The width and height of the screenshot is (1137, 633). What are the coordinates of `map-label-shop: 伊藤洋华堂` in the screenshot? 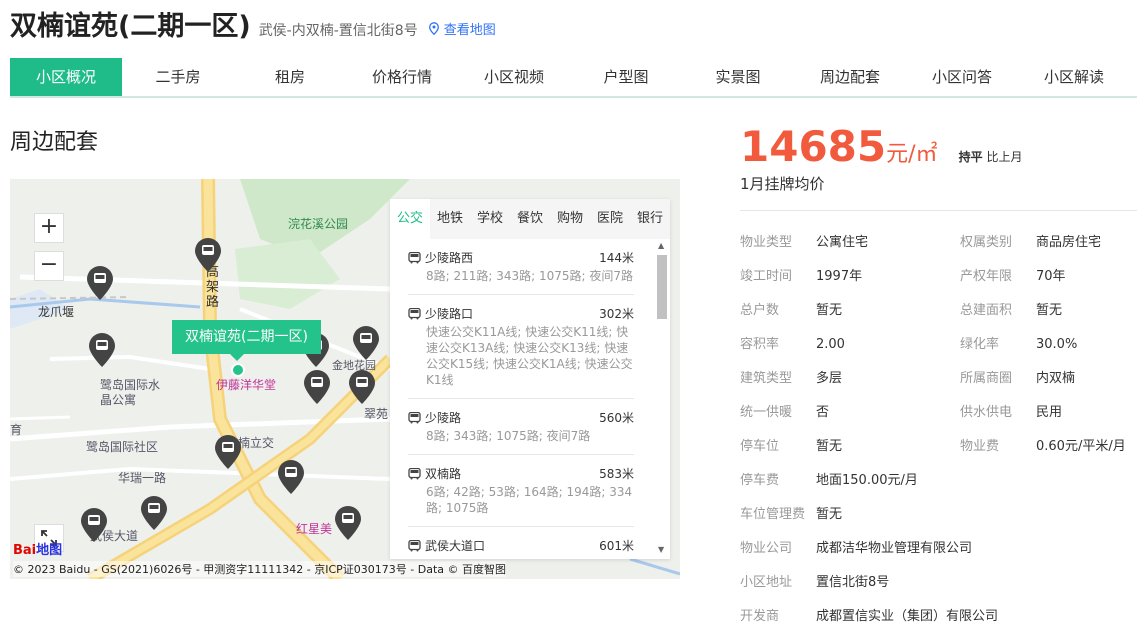 It's located at (246, 385).